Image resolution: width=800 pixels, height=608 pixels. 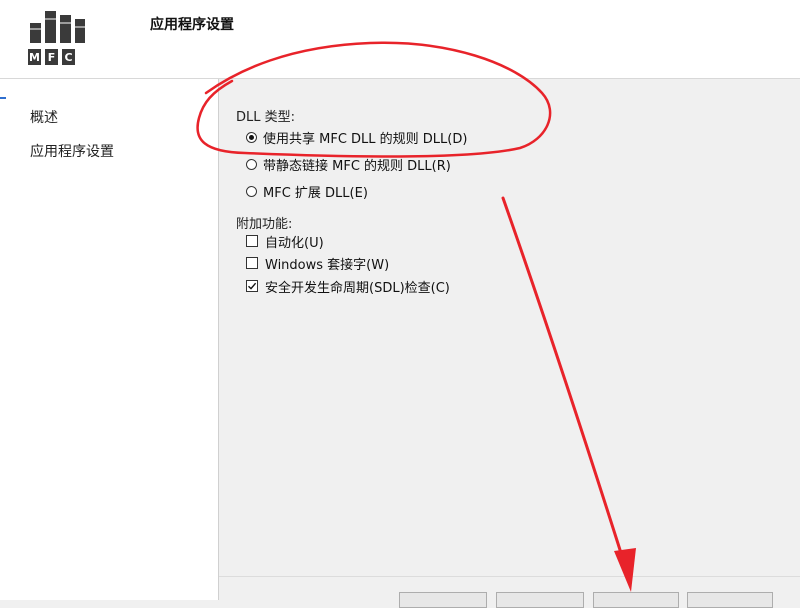 I want to click on active-marker, so click(x=3, y=98).